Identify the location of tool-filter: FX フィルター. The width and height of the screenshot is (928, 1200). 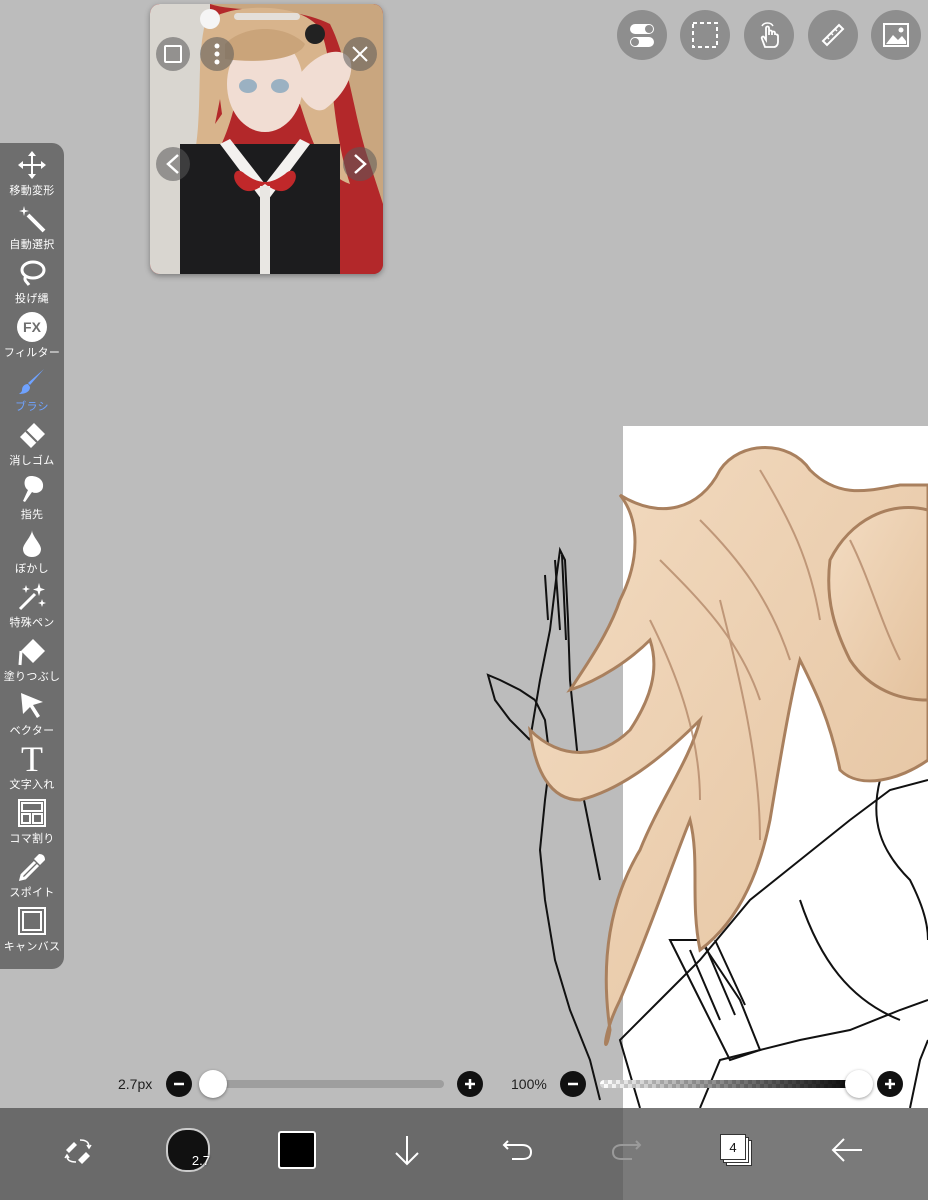
(32, 338).